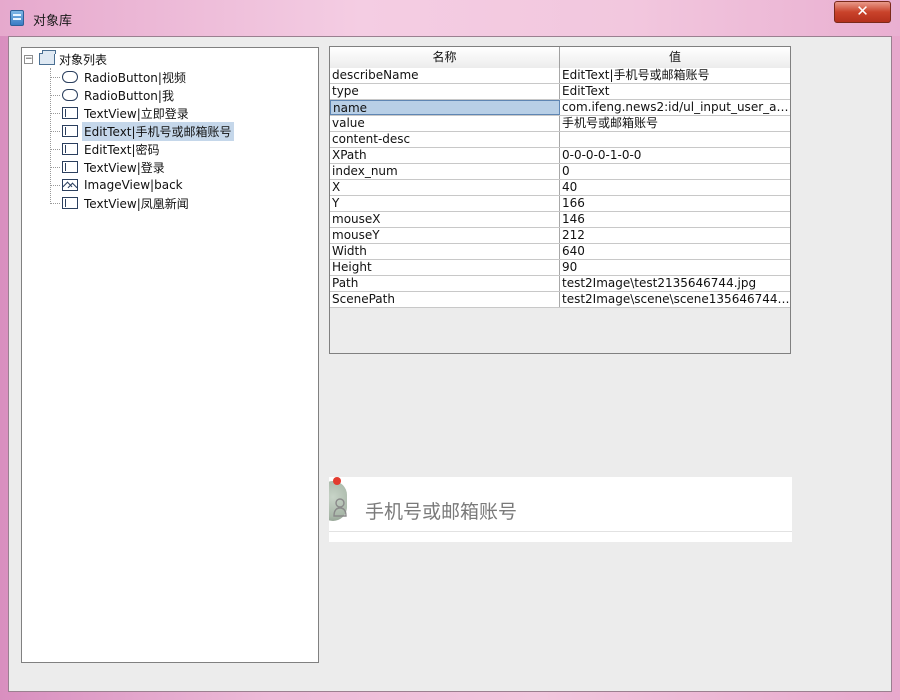 The width and height of the screenshot is (900, 700). I want to click on image-view-icon, so click(70, 185).